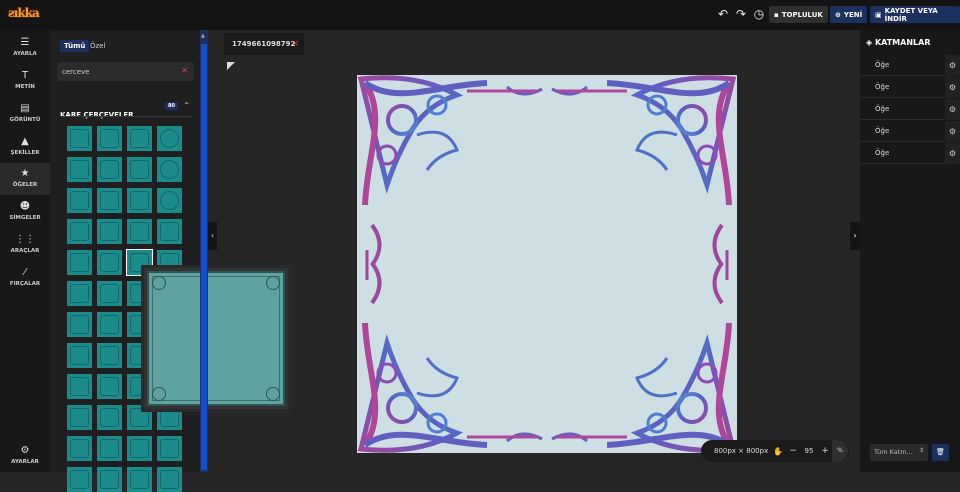  What do you see at coordinates (741, 14) in the screenshot?
I see `redo-icon: ↷` at bounding box center [741, 14].